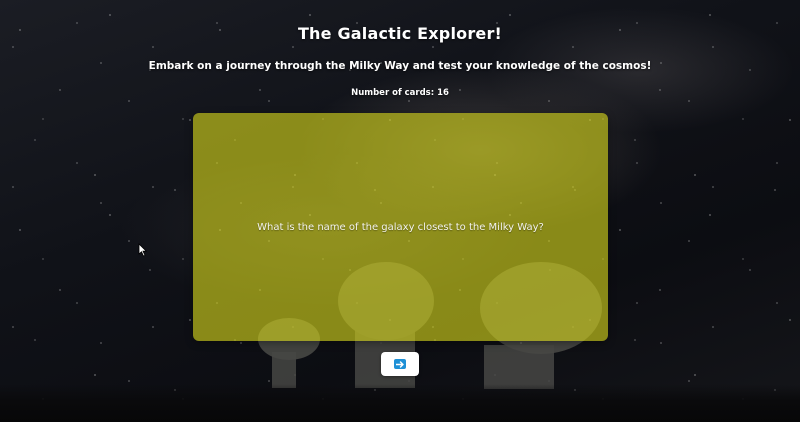 The width and height of the screenshot is (800, 422). Describe the element at coordinates (400, 33) in the screenshot. I see `page-title: The Galactic Explorer!` at that location.